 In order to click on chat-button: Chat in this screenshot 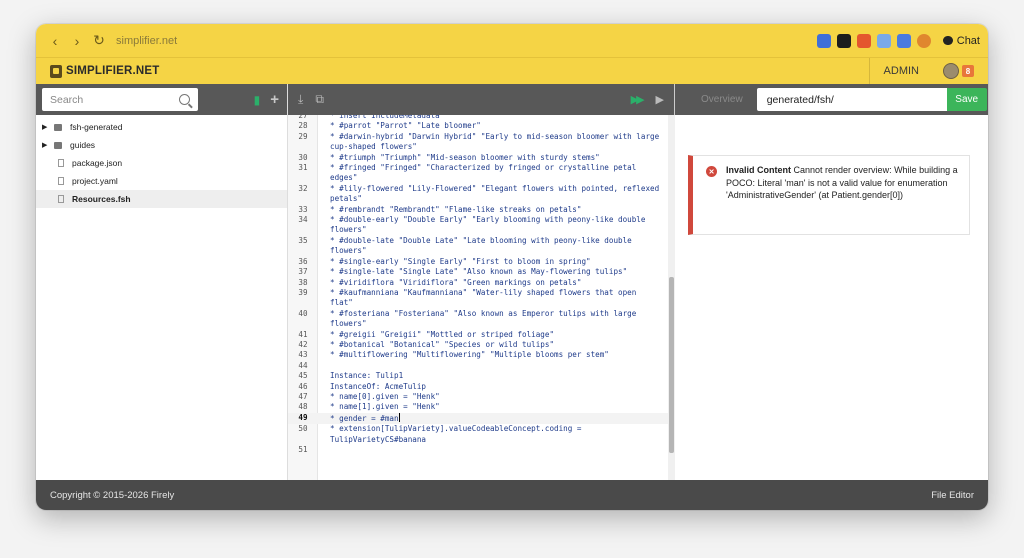, I will do `click(961, 41)`.